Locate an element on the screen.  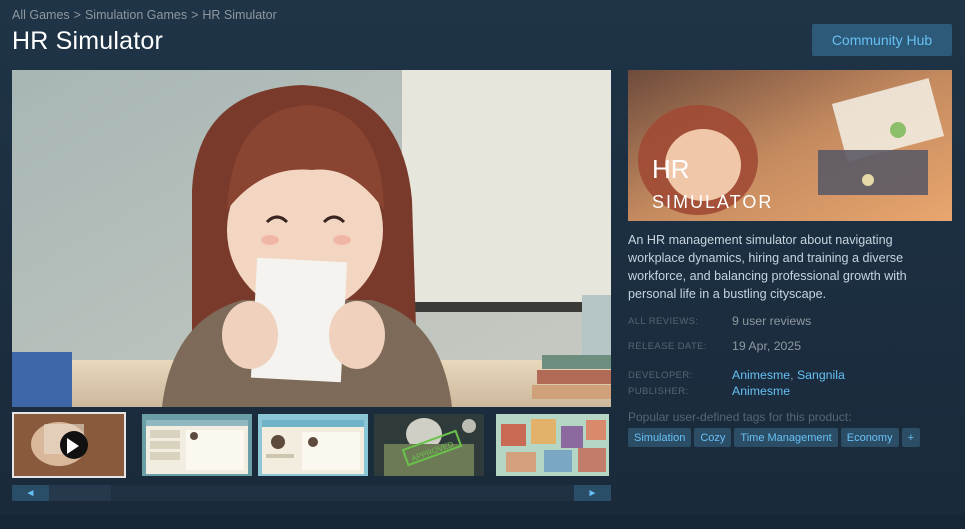
publisher-value: Animesme is located at coordinates (761, 391).